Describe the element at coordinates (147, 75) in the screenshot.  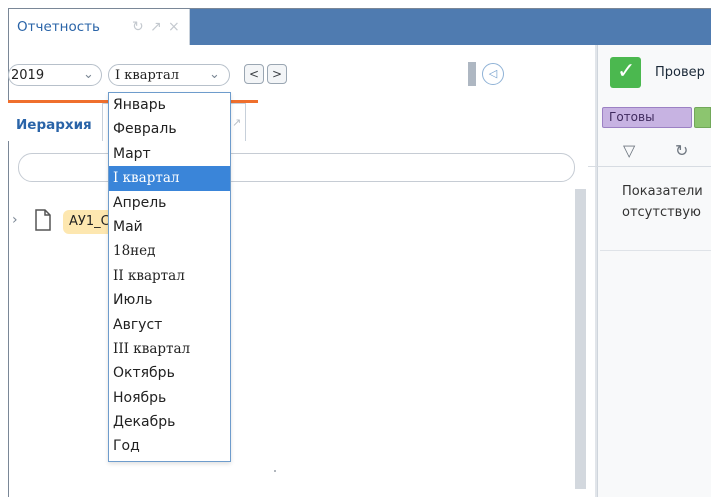
I see `period-value: I квартал` at that location.